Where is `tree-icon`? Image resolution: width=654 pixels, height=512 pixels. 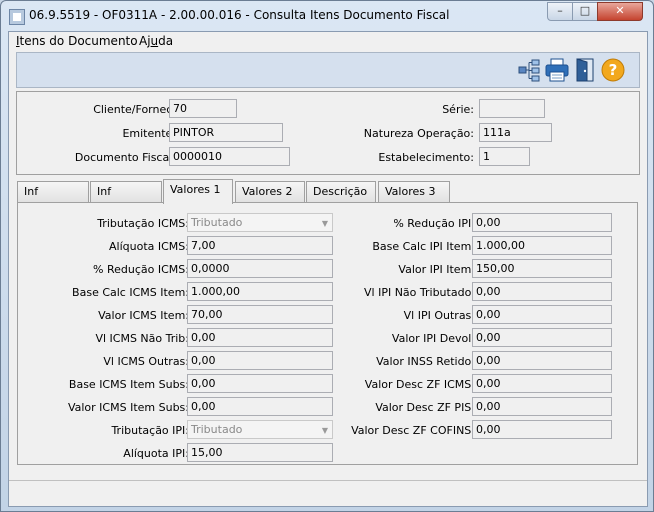 tree-icon is located at coordinates (529, 70).